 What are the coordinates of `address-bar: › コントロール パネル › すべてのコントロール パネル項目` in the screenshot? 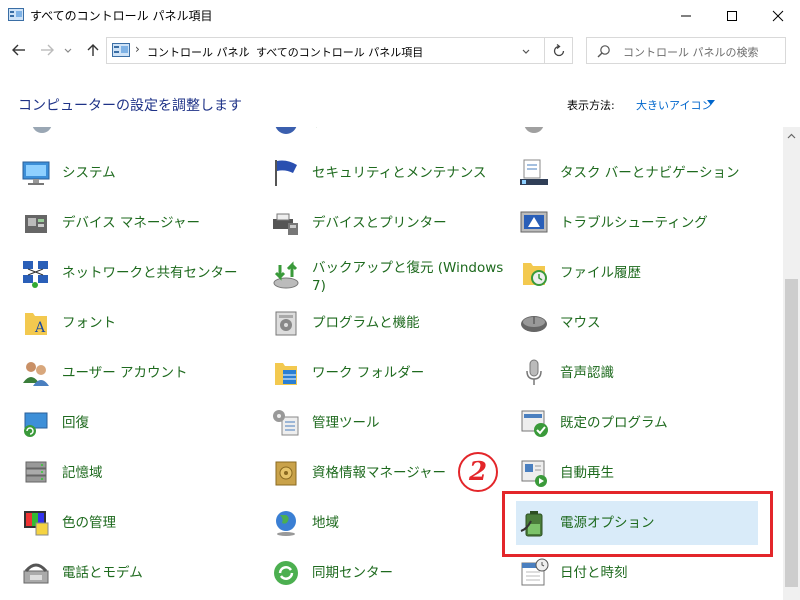 It's located at (339, 50).